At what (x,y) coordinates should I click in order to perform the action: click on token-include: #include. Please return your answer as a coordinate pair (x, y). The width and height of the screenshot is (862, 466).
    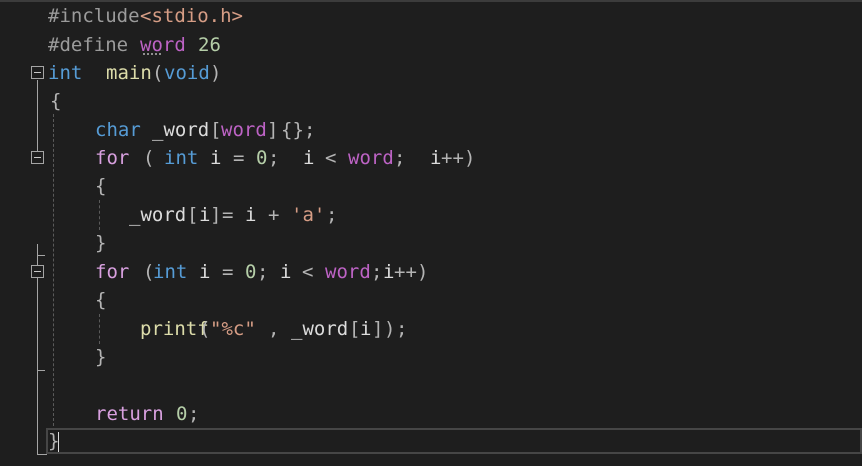
    Looking at the image, I should click on (94, 16).